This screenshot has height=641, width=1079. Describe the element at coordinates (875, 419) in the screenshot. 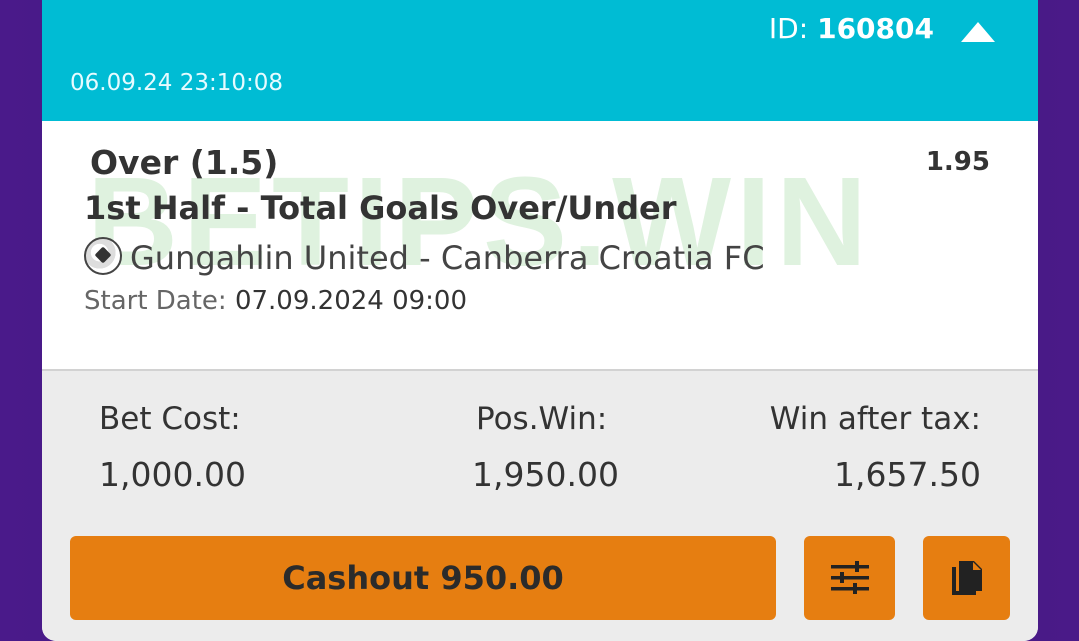

I see `win-after-tax-label: Win after tax:` at that location.